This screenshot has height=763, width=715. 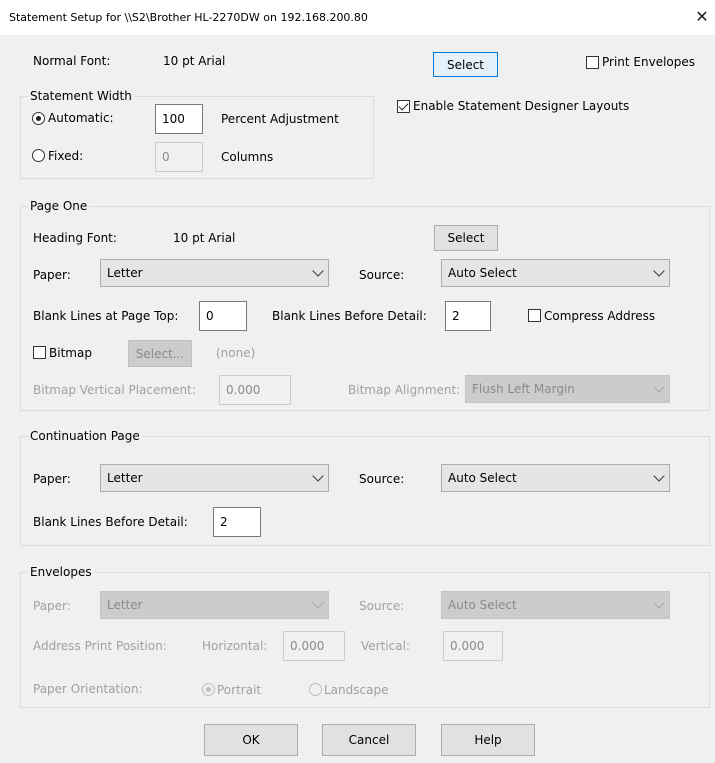 I want to click on bitmap-alignment-select: Flush Left Margin, so click(x=567, y=389).